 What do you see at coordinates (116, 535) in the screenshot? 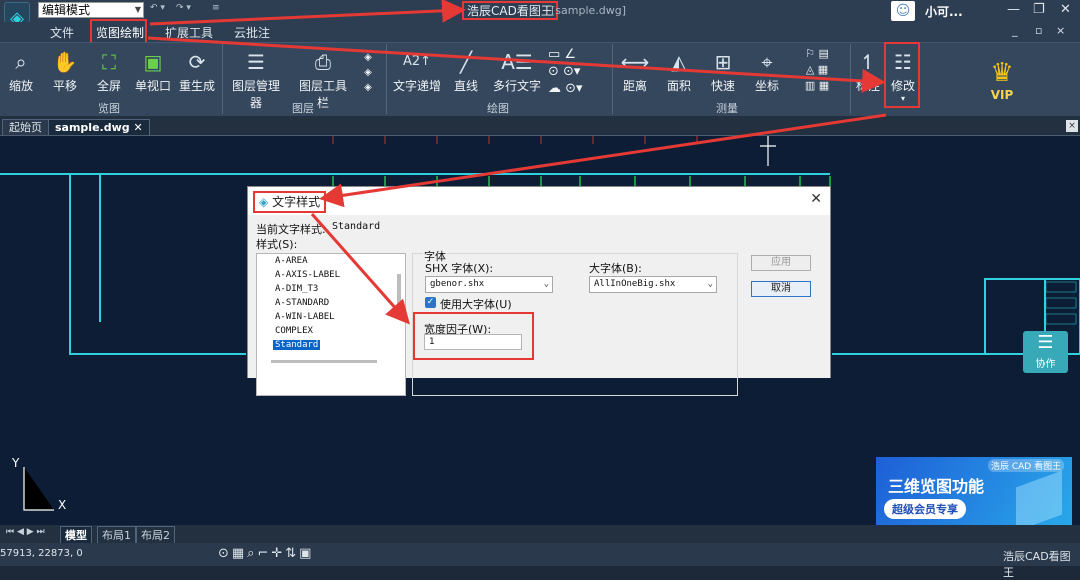
I see `tab-layout1: 布局1` at bounding box center [116, 535].